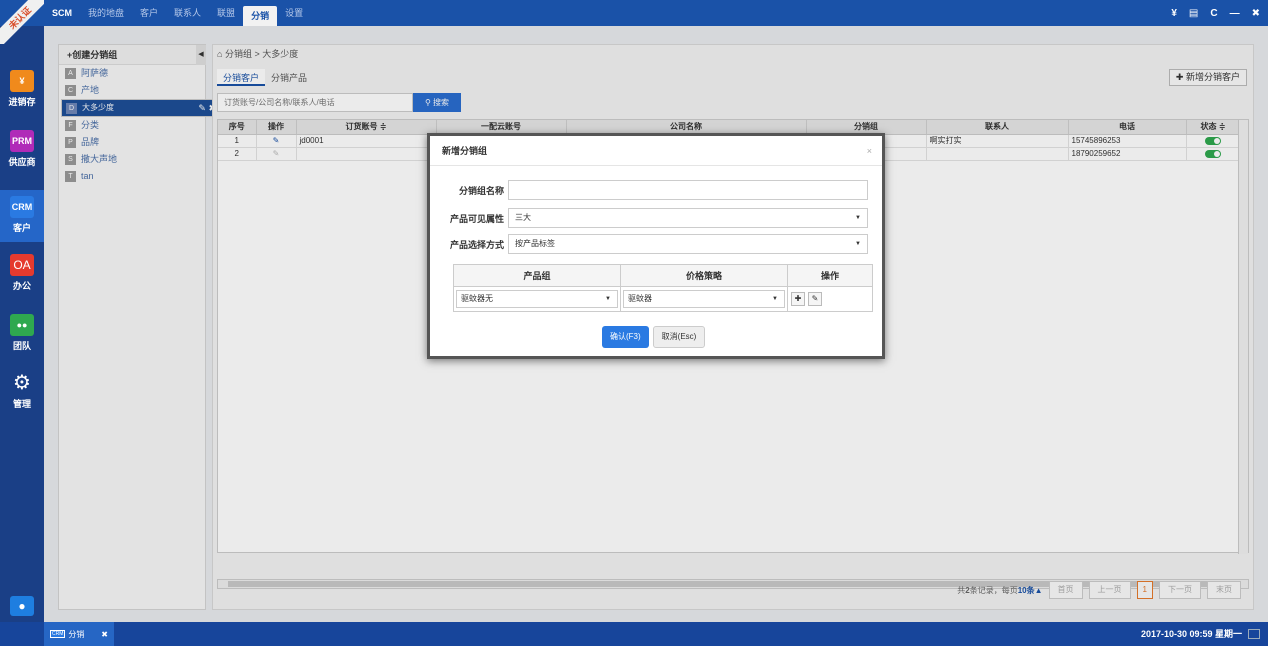 The width and height of the screenshot is (1268, 646). I want to click on price-policy-select: 驱蚊器 ▼, so click(704, 299).